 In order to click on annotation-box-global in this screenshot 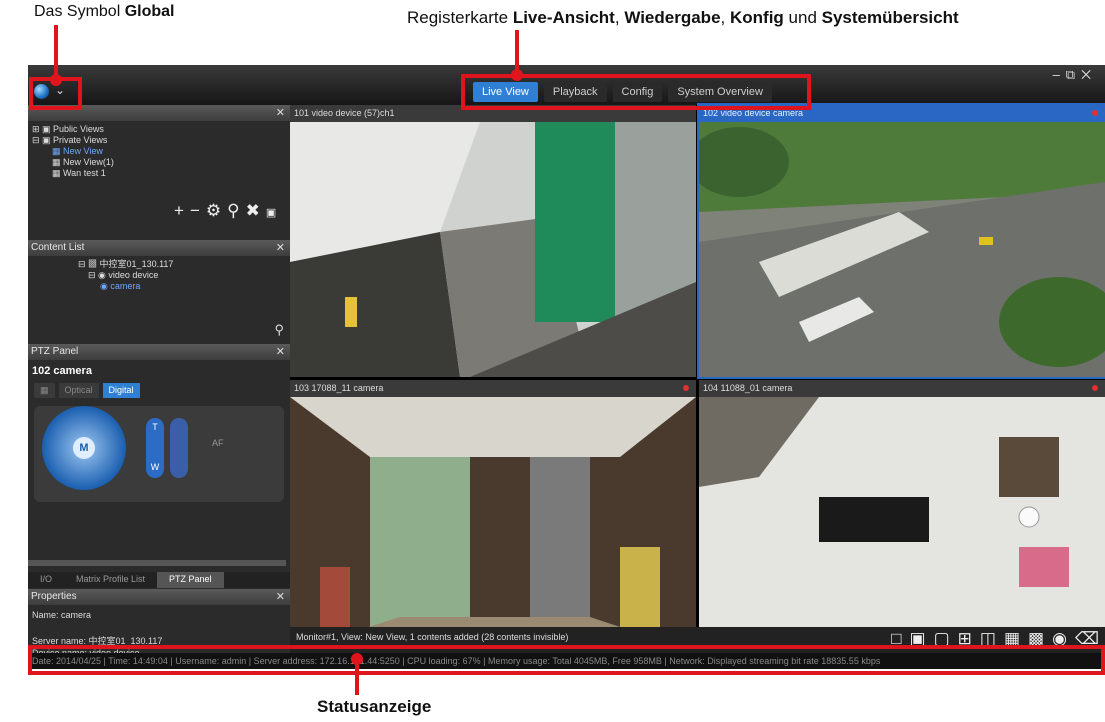, I will do `click(55, 93)`.